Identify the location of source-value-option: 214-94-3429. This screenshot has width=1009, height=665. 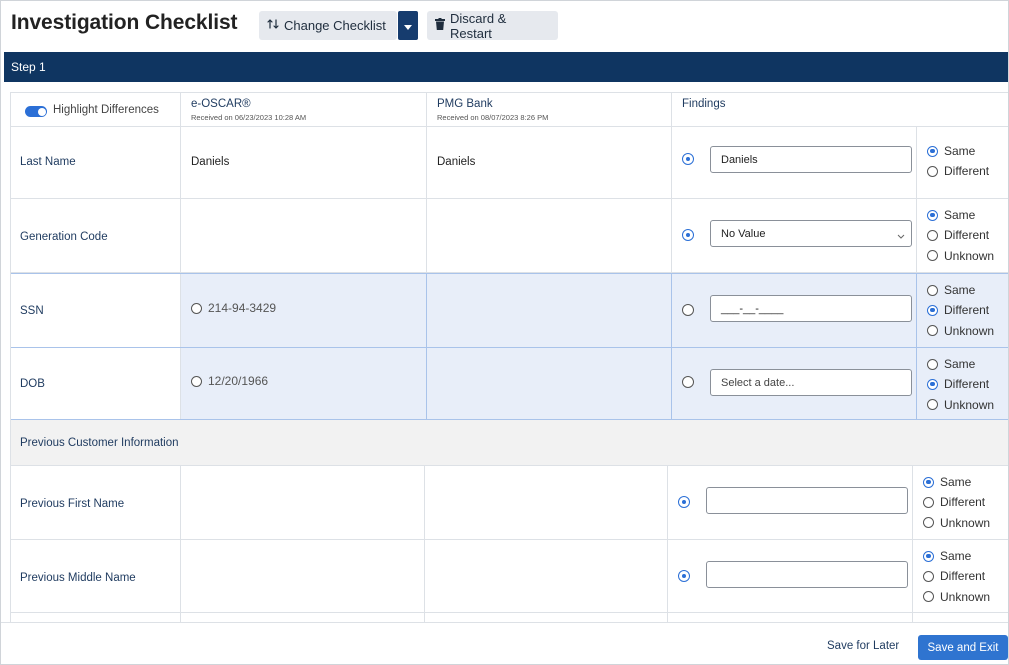
(233, 308).